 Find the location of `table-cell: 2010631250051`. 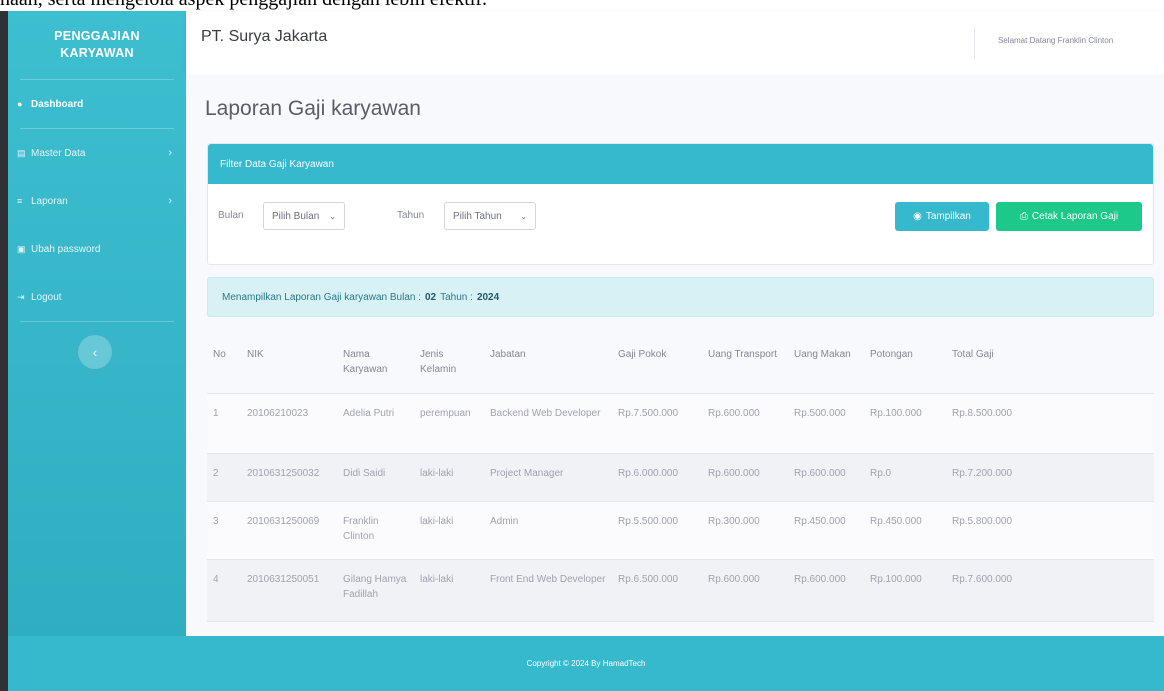

table-cell: 2010631250051 is located at coordinates (283, 579).